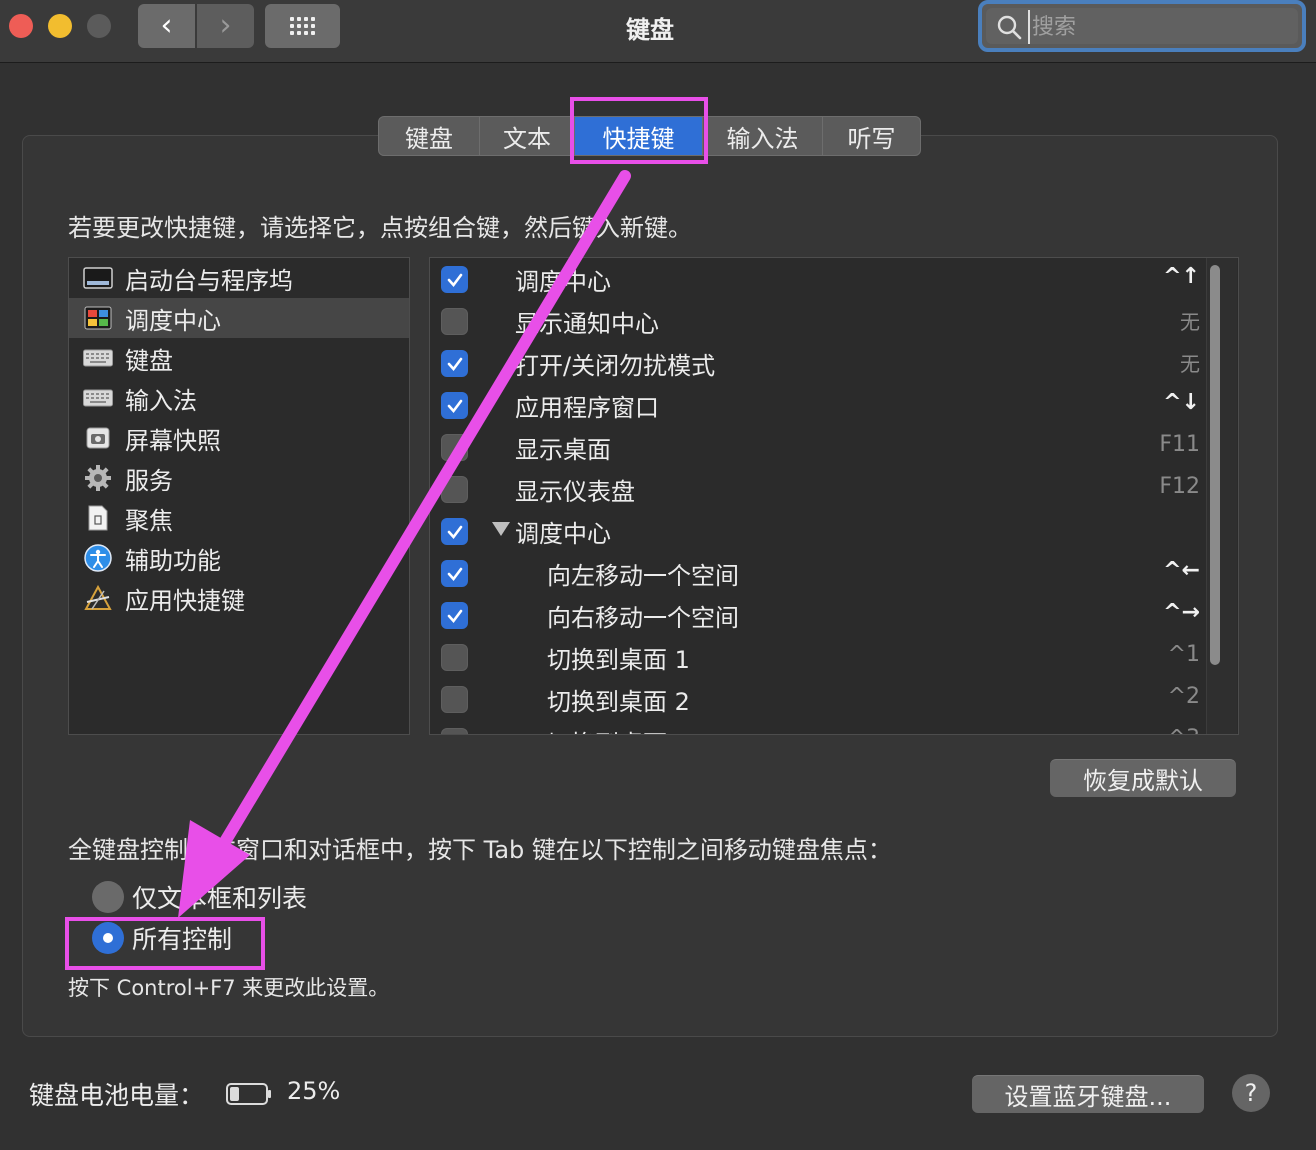  Describe the element at coordinates (1181, 612) in the screenshot. I see `shortcut-key: ^→` at that location.